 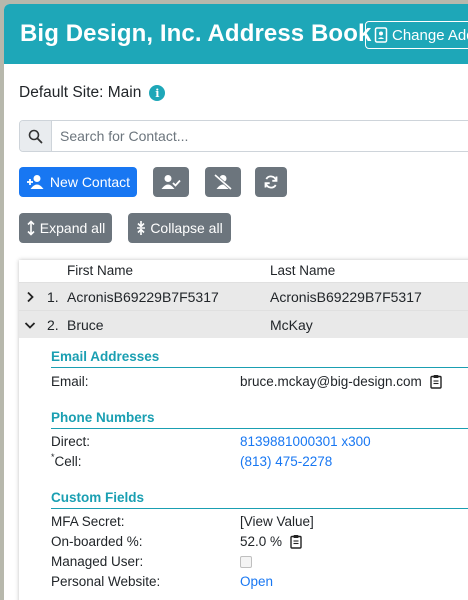 What do you see at coordinates (305, 441) in the screenshot?
I see `direct-phone-link: 8139881000301 x300` at bounding box center [305, 441].